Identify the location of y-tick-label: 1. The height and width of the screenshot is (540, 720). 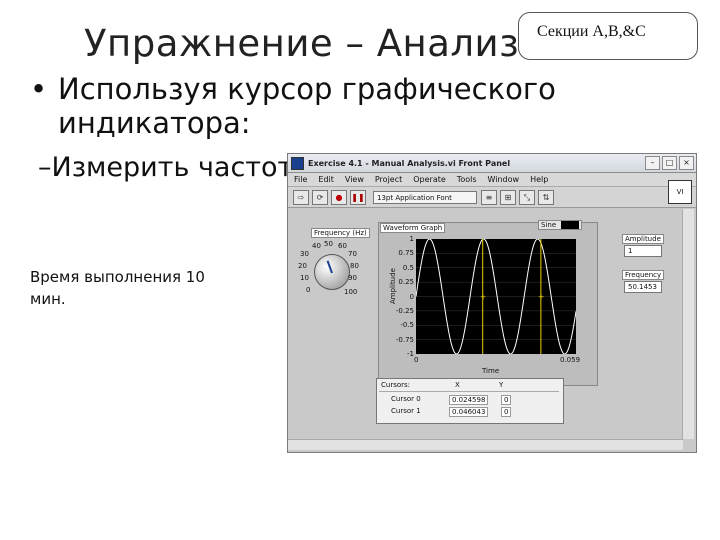
(411, 239).